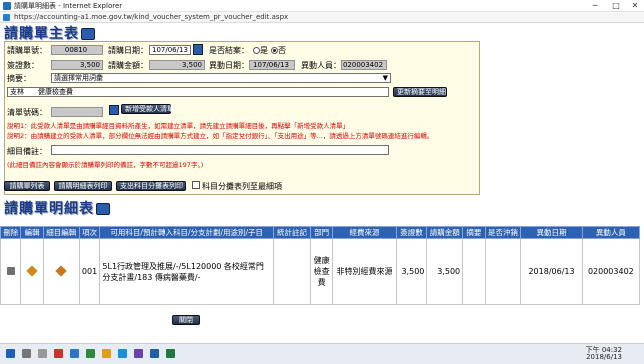  I want to click on detail-title: 請購單明細表, so click(57, 208).